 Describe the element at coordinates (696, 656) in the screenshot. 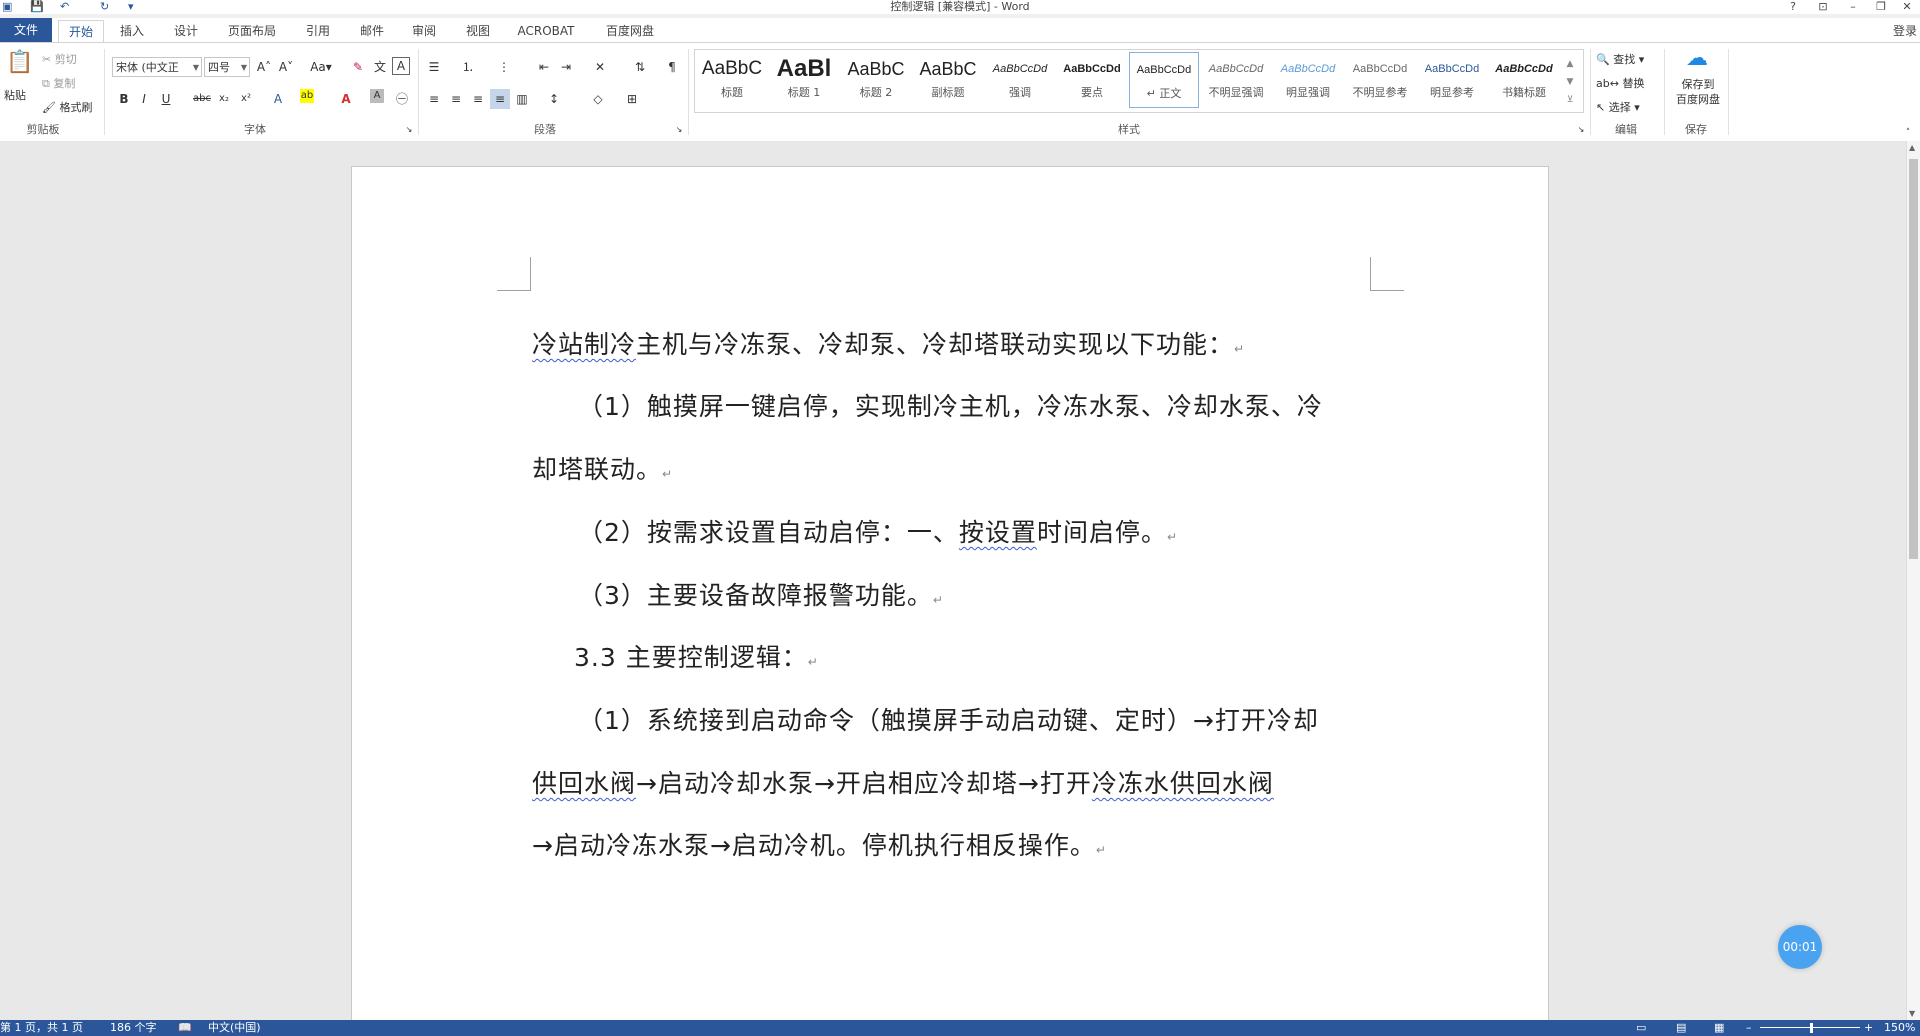

I see `section-heading: 3.3 主要控制逻辑：↵` at that location.